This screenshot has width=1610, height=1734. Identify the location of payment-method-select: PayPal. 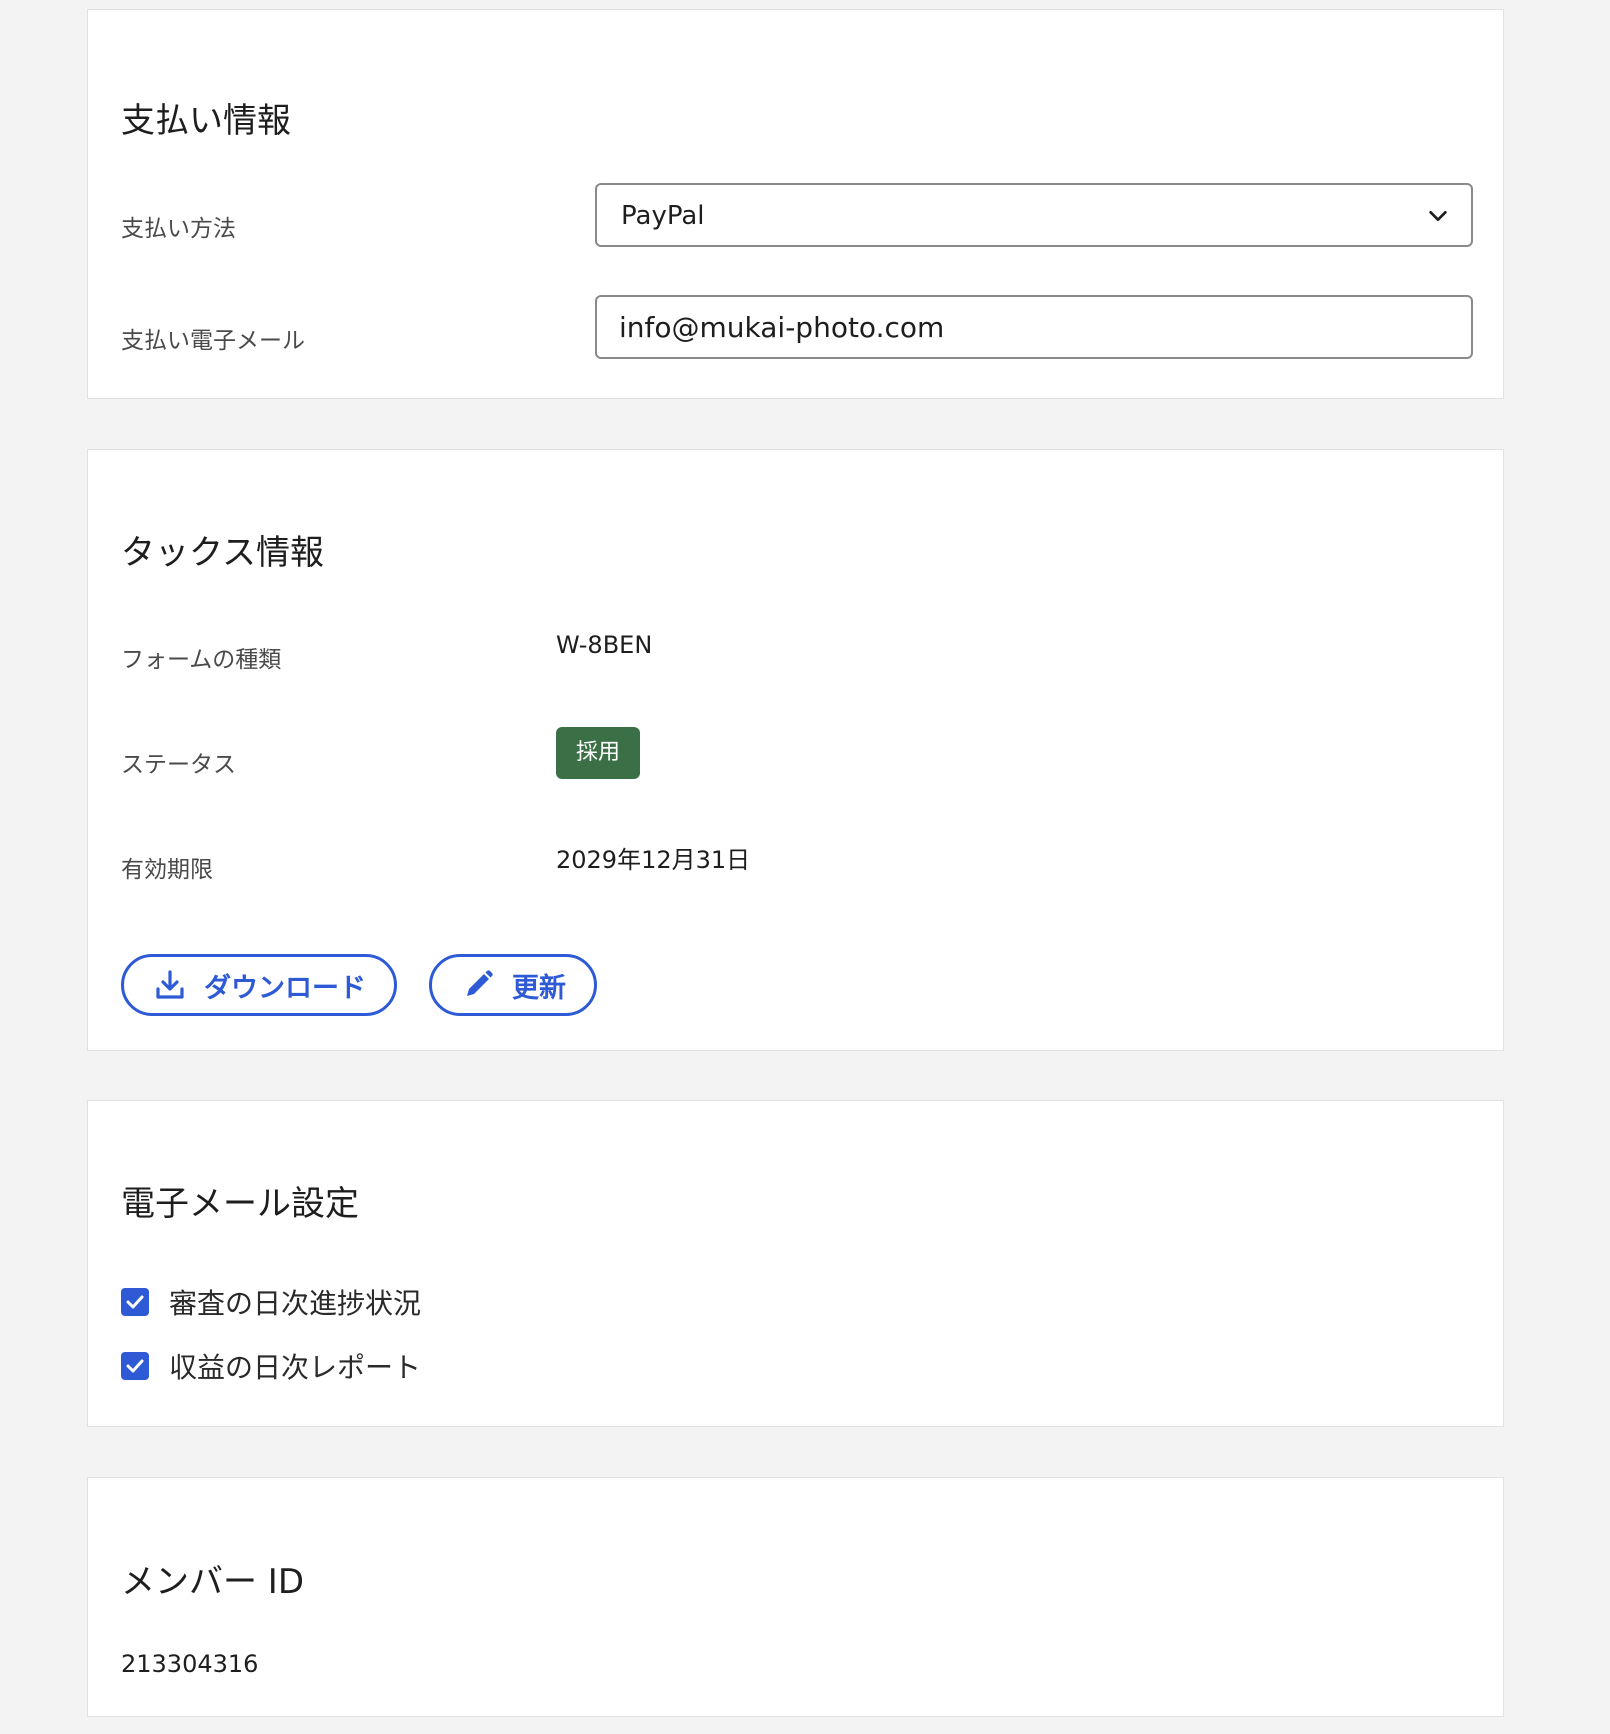
(1034, 215).